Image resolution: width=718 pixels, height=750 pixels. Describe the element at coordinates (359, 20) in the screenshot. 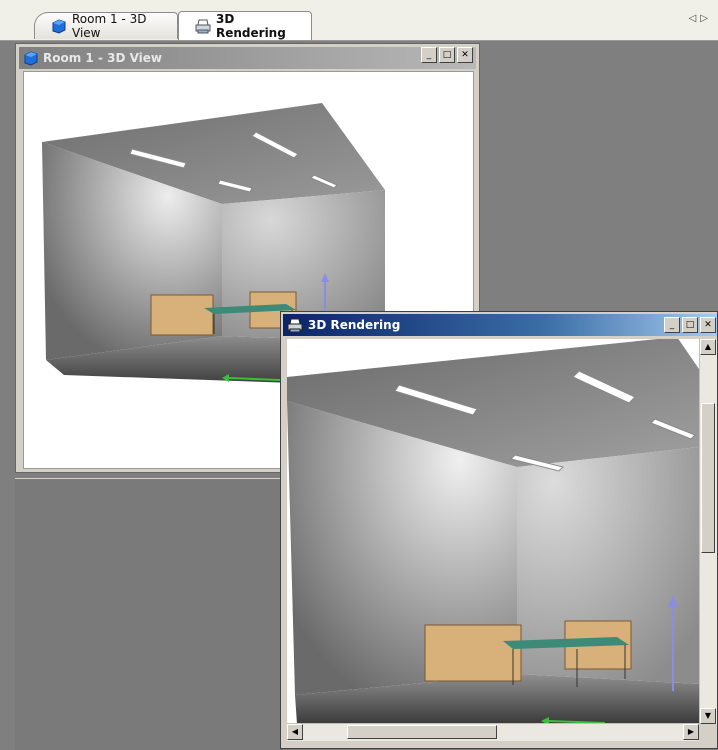

I see `document-tabstrip: Room 1 - 3D View 3D Rendering ◁▷` at that location.